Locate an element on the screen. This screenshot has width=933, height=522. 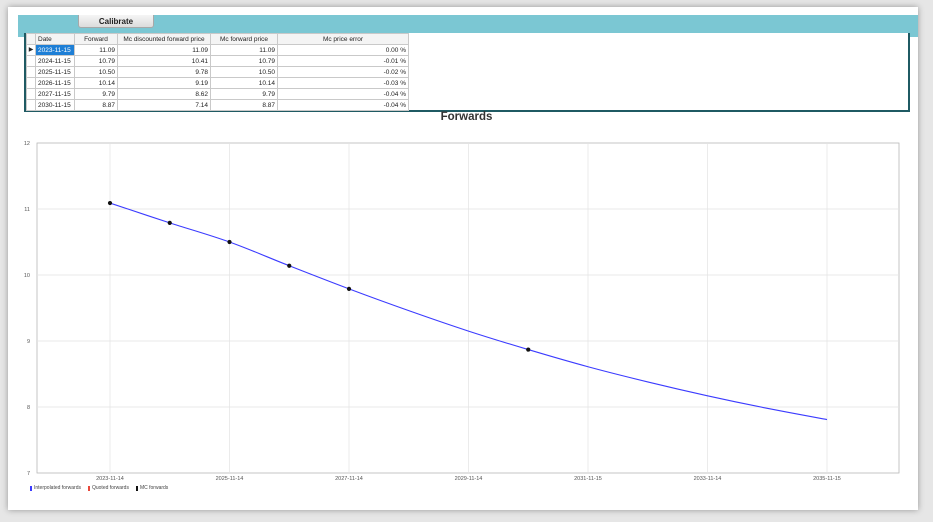
x-tick-label: 2031-11-15 is located at coordinates (588, 479).